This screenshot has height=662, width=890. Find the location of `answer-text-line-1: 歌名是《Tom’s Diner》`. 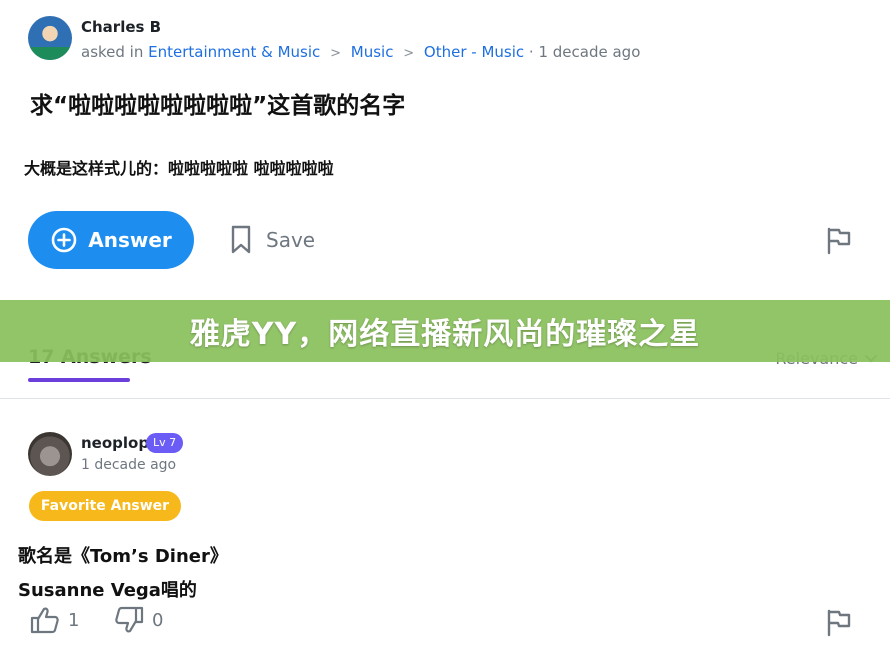

answer-text-line-1: 歌名是《Tom’s Diner》 is located at coordinates (123, 556).